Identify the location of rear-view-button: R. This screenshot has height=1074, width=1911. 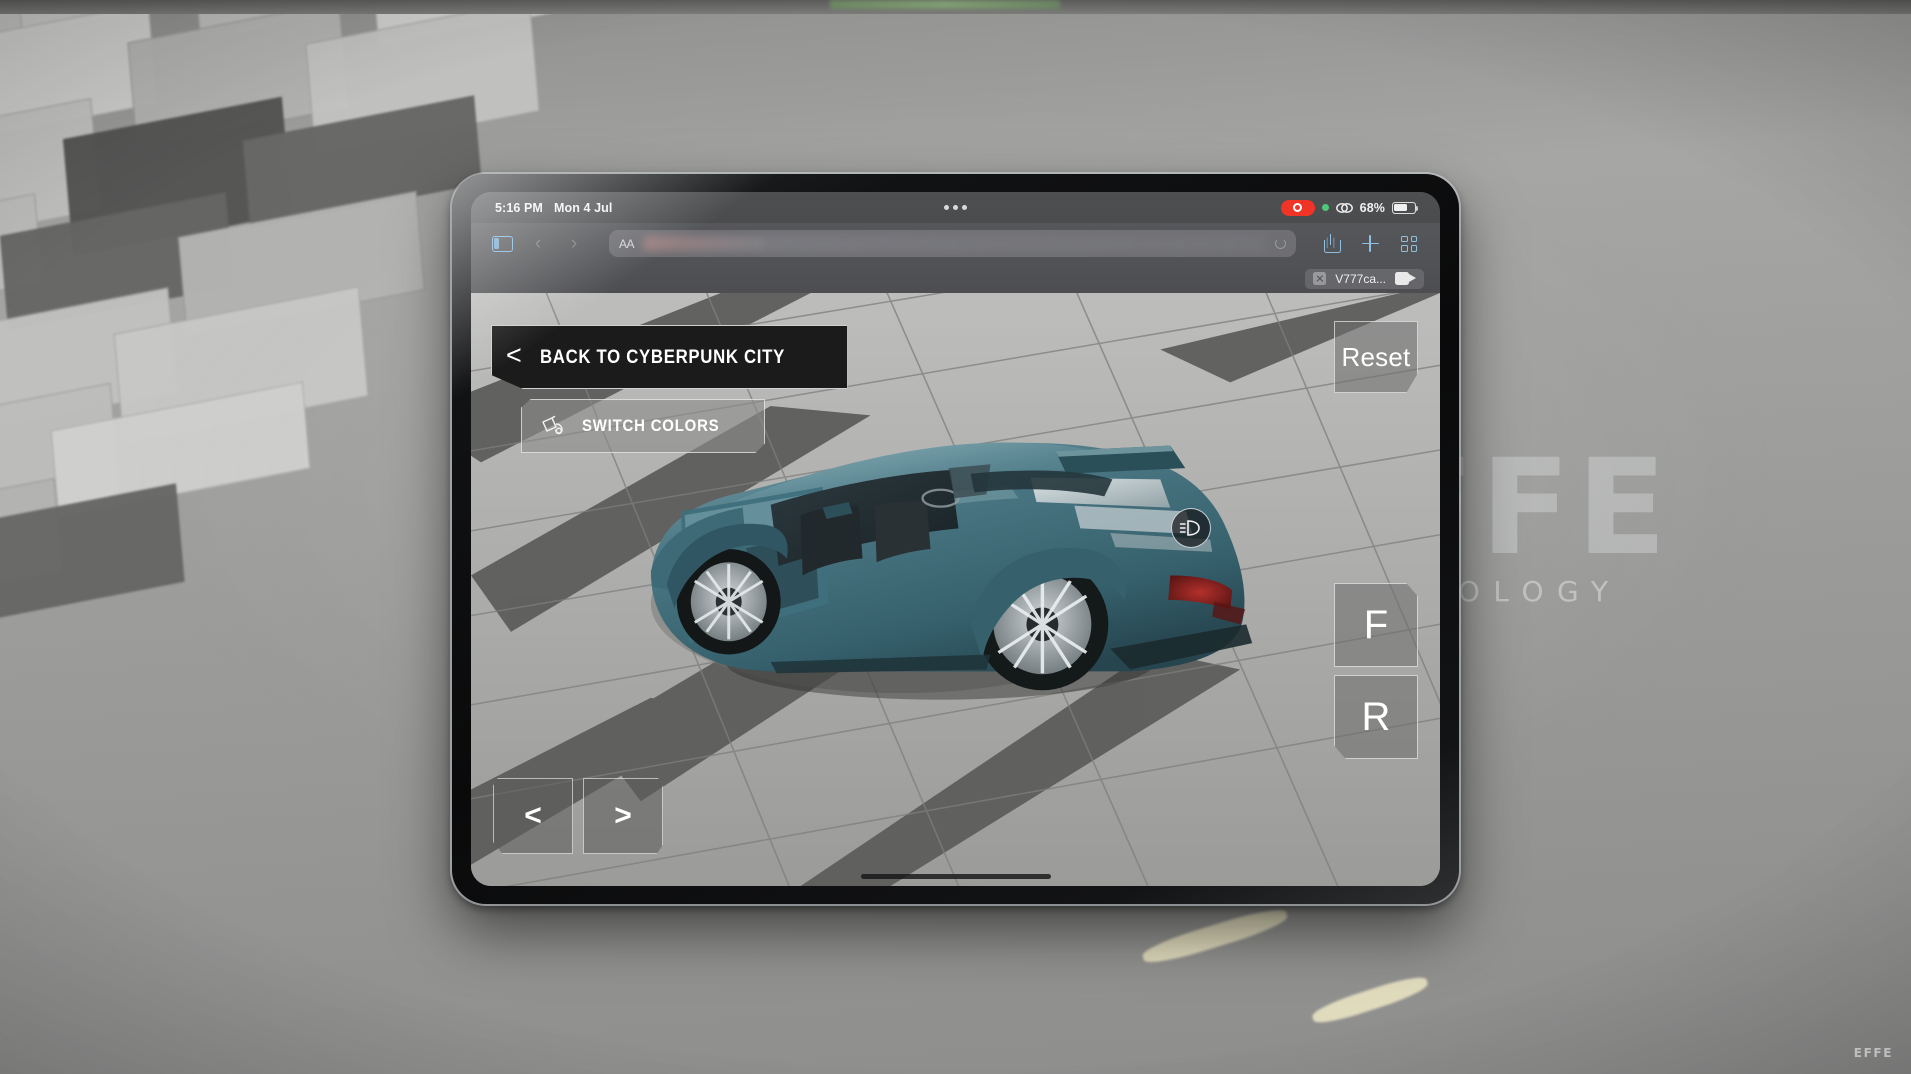
(1376, 717).